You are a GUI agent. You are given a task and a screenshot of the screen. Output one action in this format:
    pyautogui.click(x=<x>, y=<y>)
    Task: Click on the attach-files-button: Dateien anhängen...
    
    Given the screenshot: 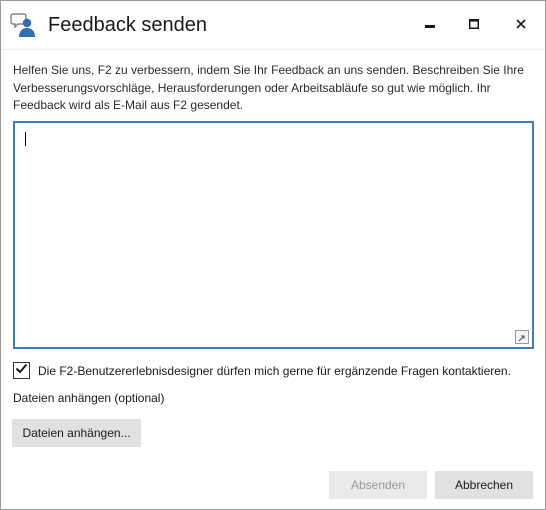 What is the action you would take?
    pyautogui.click(x=76, y=433)
    